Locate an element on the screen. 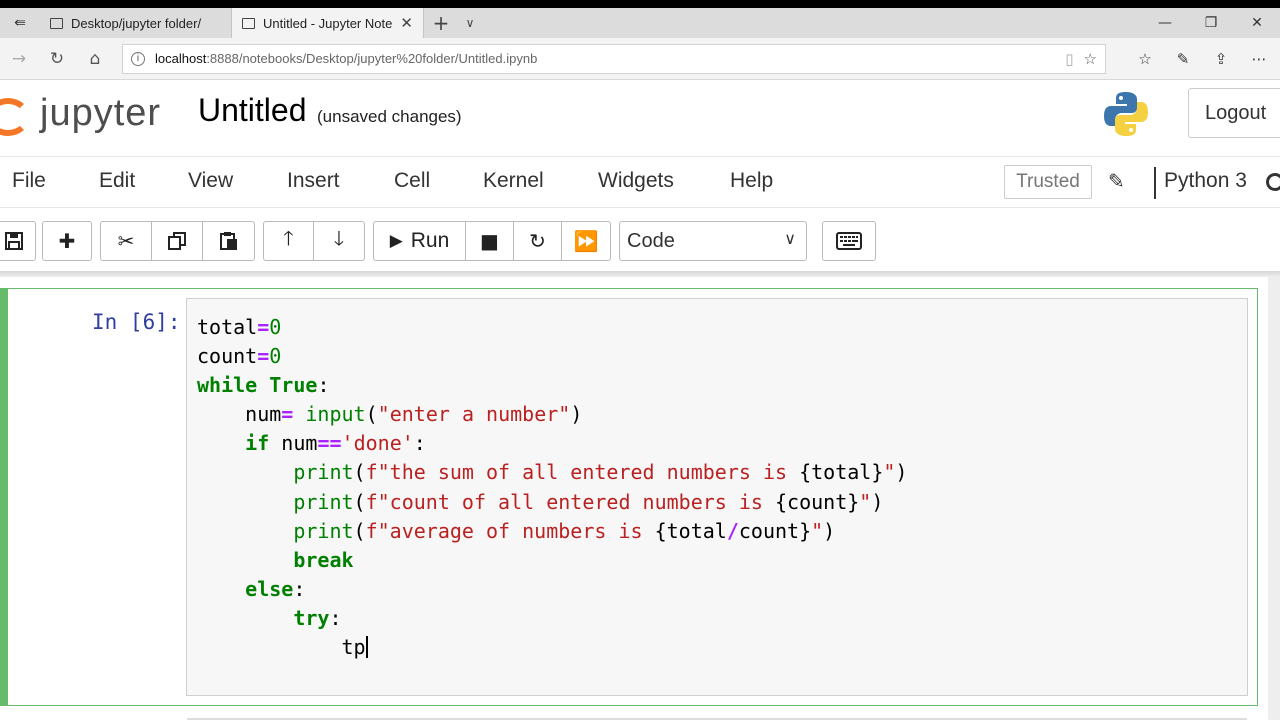  kernel-name: Python 3 is located at coordinates (1205, 181).